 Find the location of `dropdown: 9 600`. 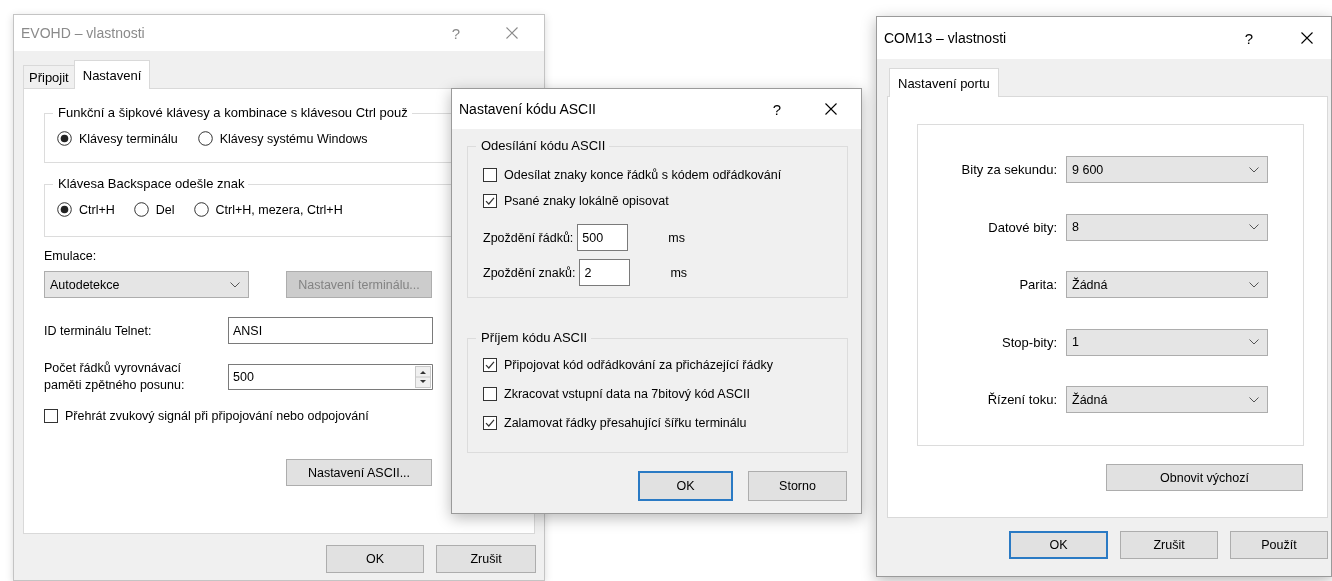

dropdown: 9 600 is located at coordinates (1167, 169).